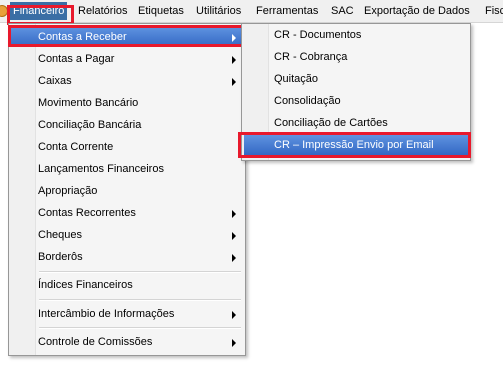  I want to click on app-icon, so click(4, 11).